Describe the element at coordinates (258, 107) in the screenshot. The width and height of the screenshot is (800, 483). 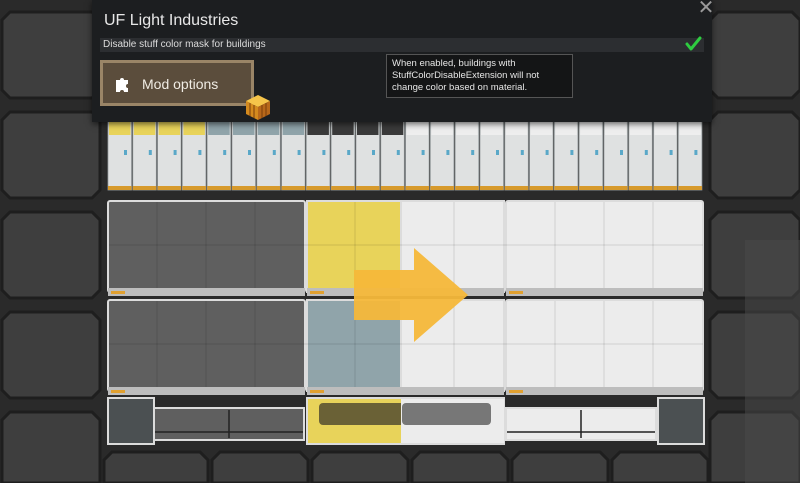
I see `crate-icon` at that location.